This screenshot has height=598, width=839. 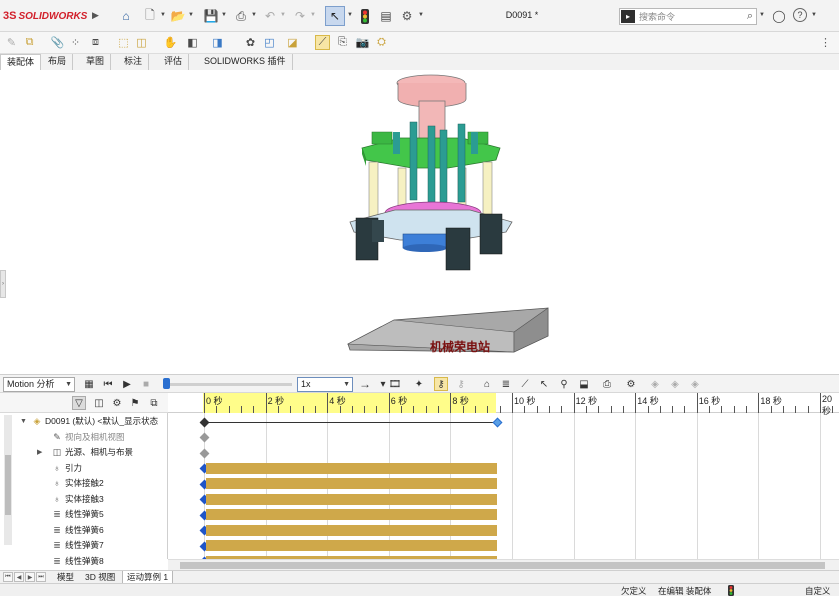 What do you see at coordinates (126, 16) in the screenshot?
I see `home-icon: ⌂` at bounding box center [126, 16].